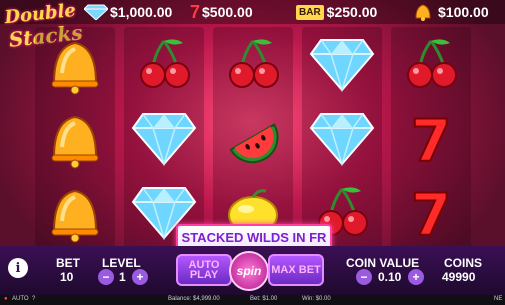  I want to click on jackpot-value: $250.00, so click(352, 12).